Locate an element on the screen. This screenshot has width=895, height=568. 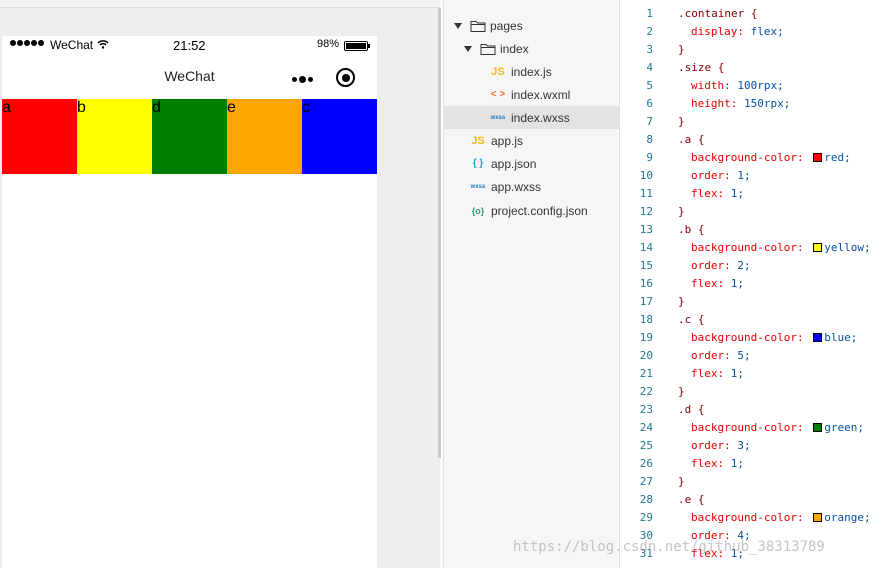
tree-item-pages: pages is located at coordinates (531, 25).